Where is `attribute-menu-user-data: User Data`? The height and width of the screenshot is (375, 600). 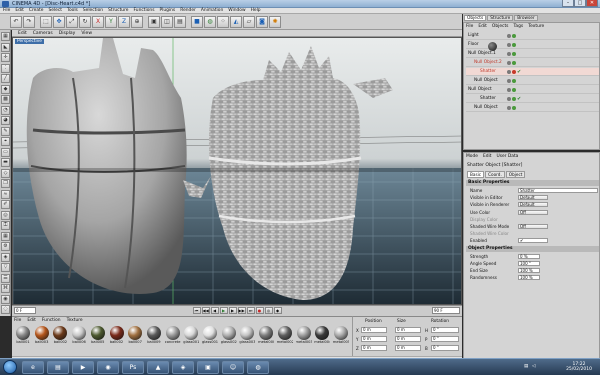
attribute-menu-user-data: User Data is located at coordinates (507, 156).